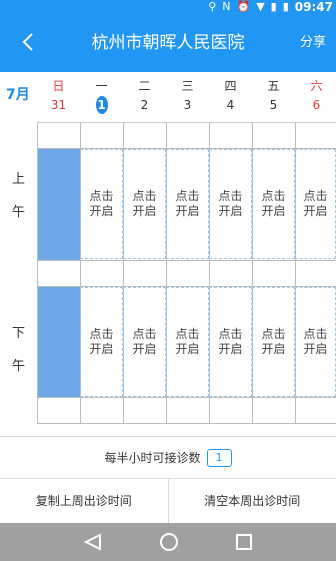  What do you see at coordinates (273, 86) in the screenshot?
I see `weekday-label: 五` at bounding box center [273, 86].